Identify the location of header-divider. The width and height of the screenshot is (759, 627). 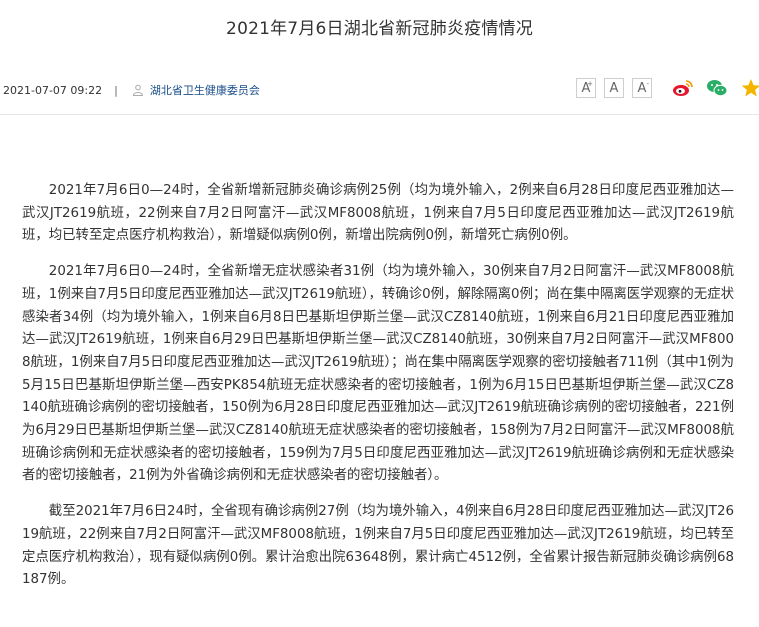
(379, 114).